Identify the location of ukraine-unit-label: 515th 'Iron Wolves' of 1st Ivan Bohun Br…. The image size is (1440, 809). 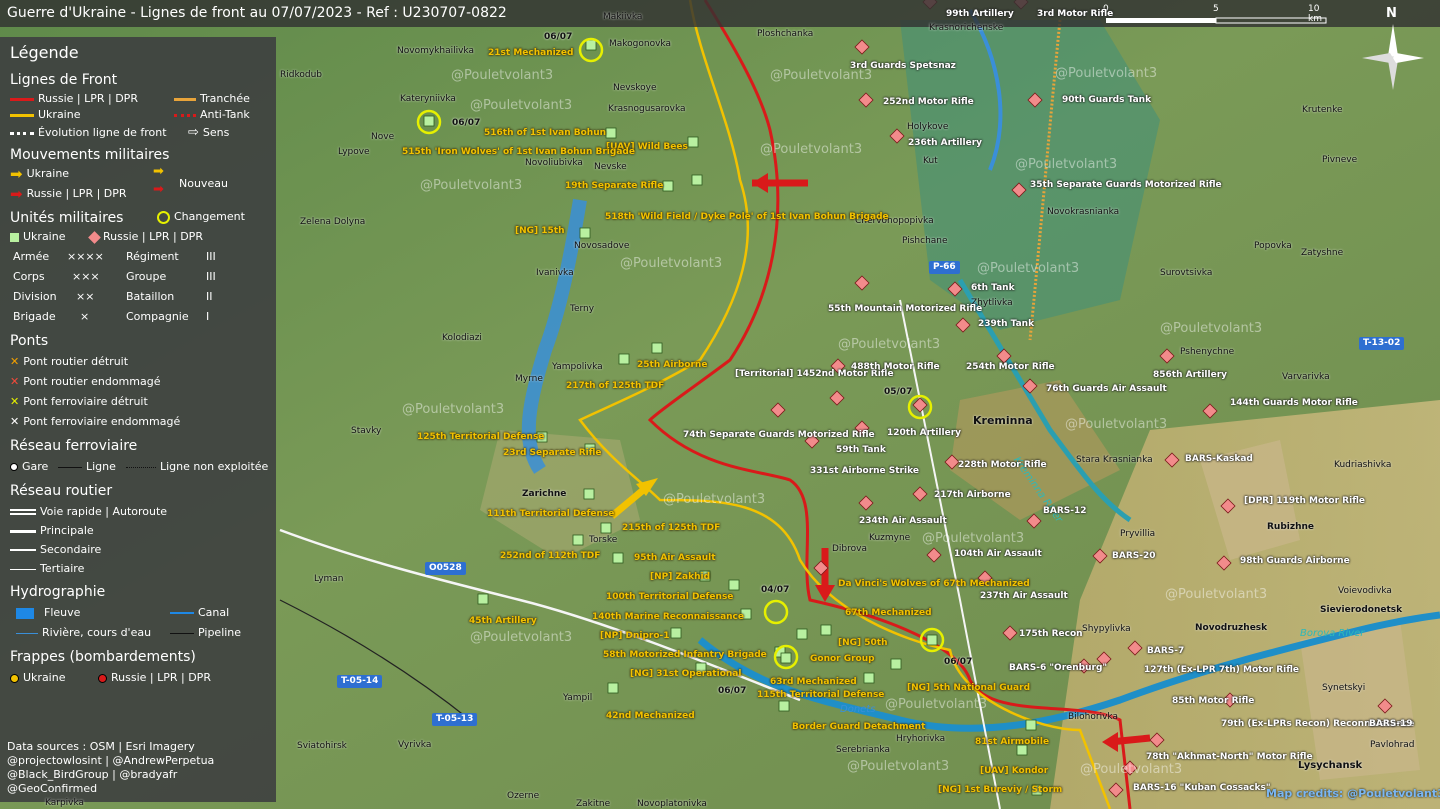
(518, 152).